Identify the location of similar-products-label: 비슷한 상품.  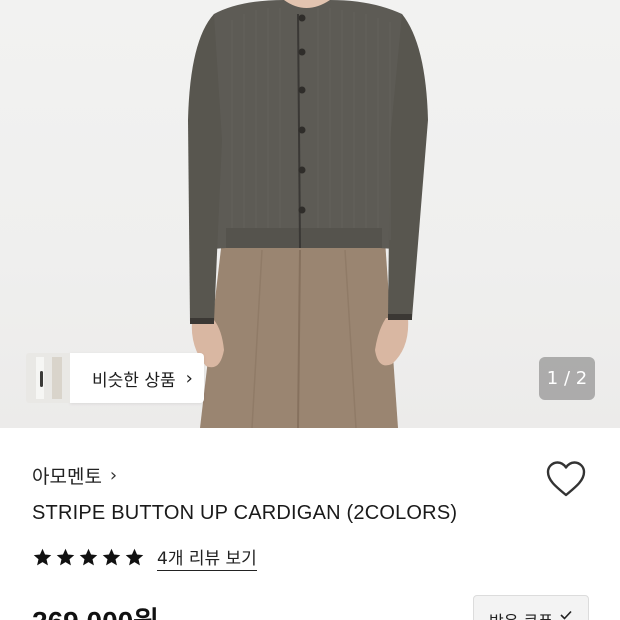
(134, 380).